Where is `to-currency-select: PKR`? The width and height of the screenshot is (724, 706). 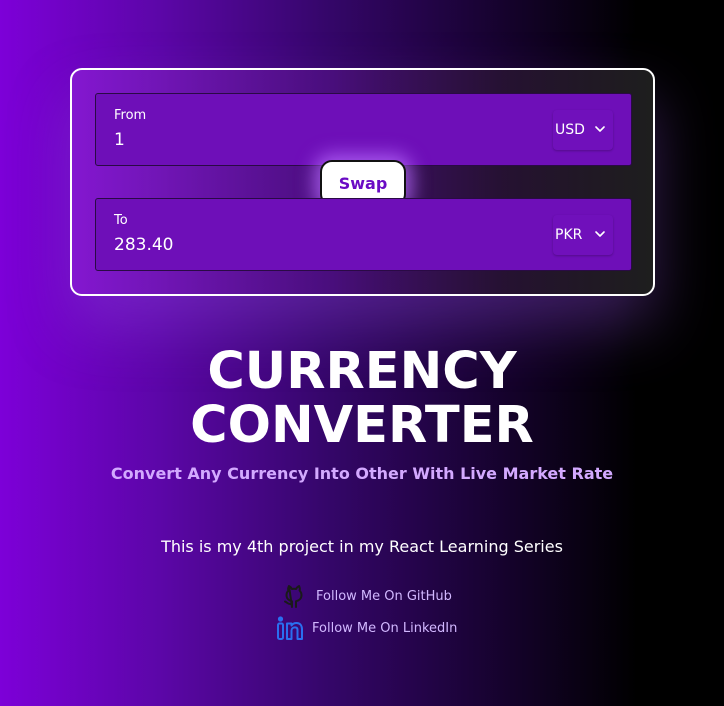
to-currency-select: PKR is located at coordinates (583, 235).